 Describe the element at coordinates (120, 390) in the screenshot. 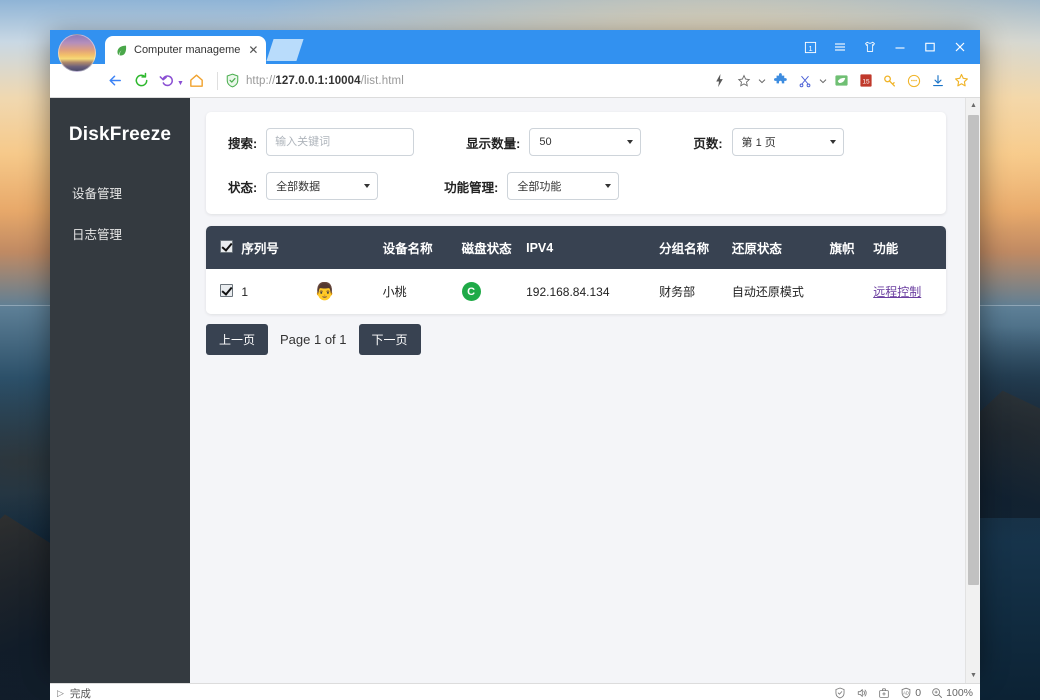

I see `app-sidebar: DiskFreeze 设备管理 日志管理` at that location.